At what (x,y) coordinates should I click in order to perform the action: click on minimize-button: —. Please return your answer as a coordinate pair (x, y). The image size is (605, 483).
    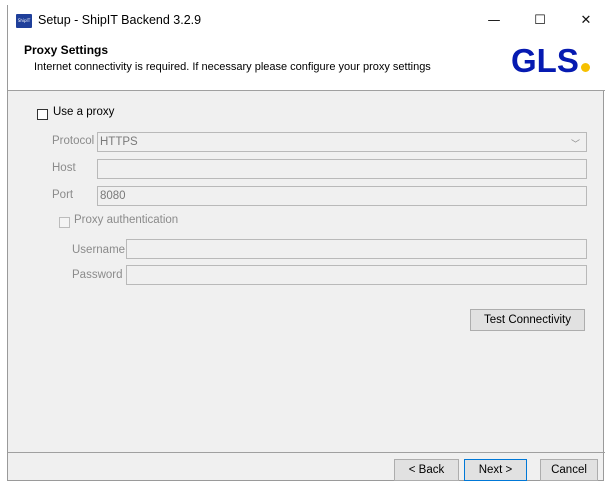
    Looking at the image, I should click on (494, 20).